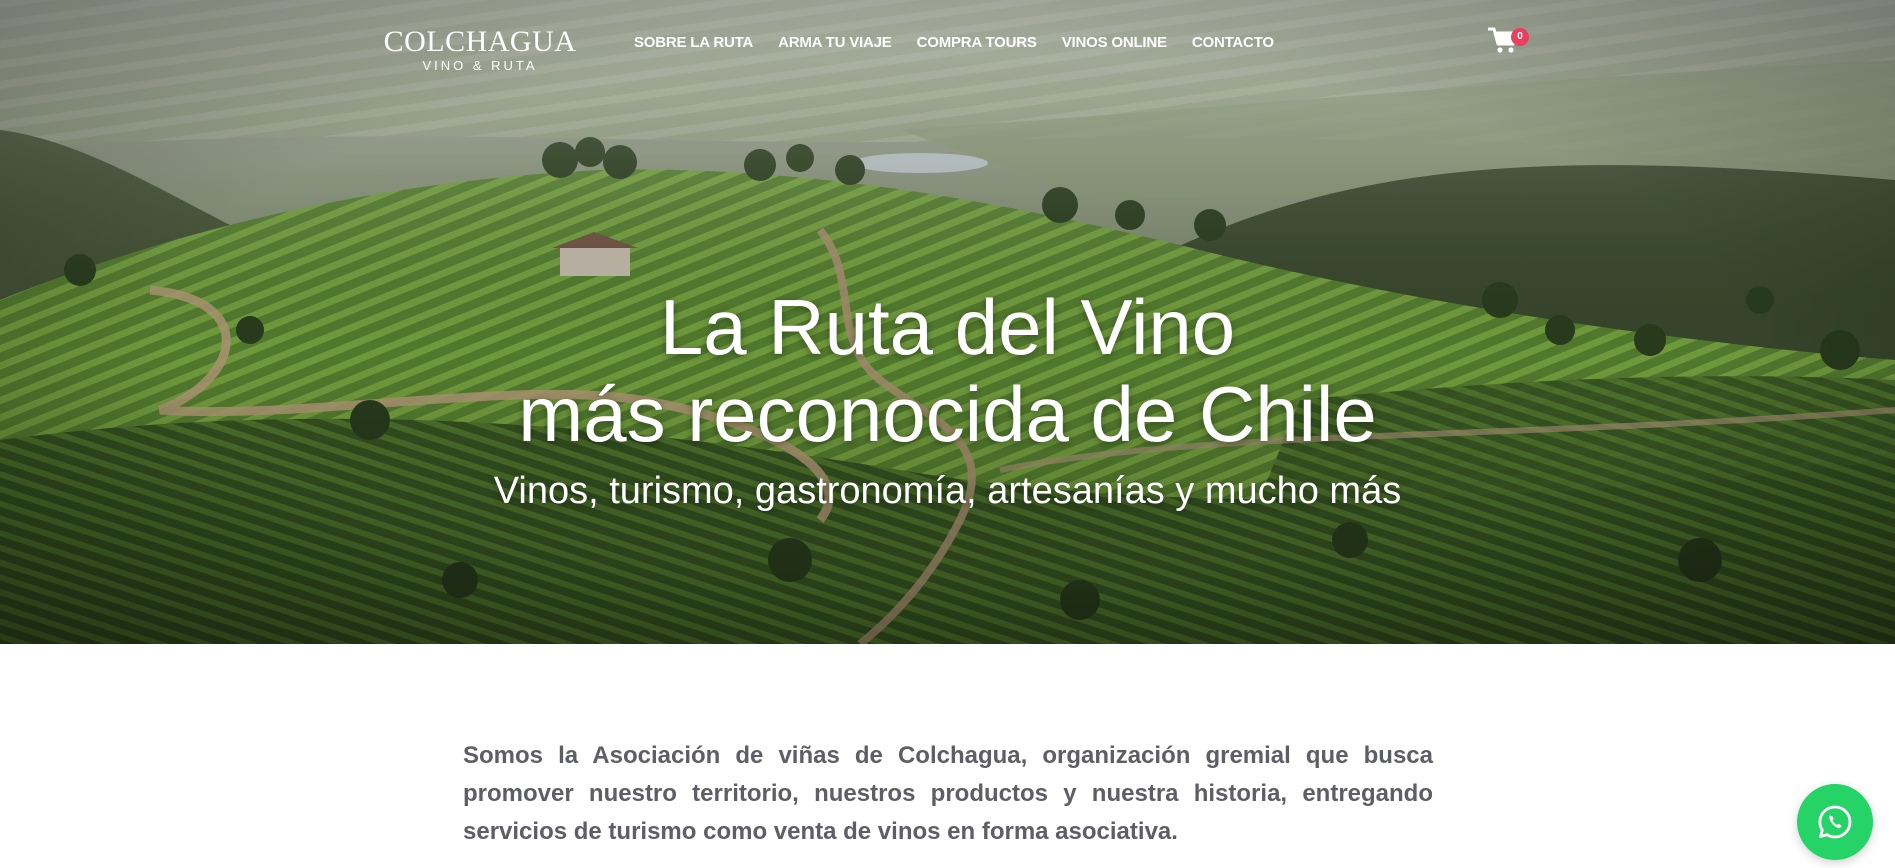  Describe the element at coordinates (1233, 43) in the screenshot. I see `nav-item-contacto: CONTACTO` at that location.